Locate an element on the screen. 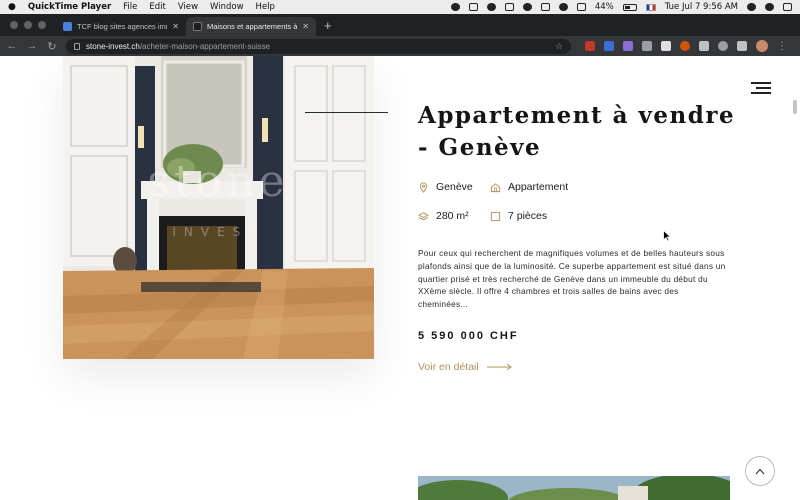  view-details-label: Voir en détail is located at coordinates (448, 367).